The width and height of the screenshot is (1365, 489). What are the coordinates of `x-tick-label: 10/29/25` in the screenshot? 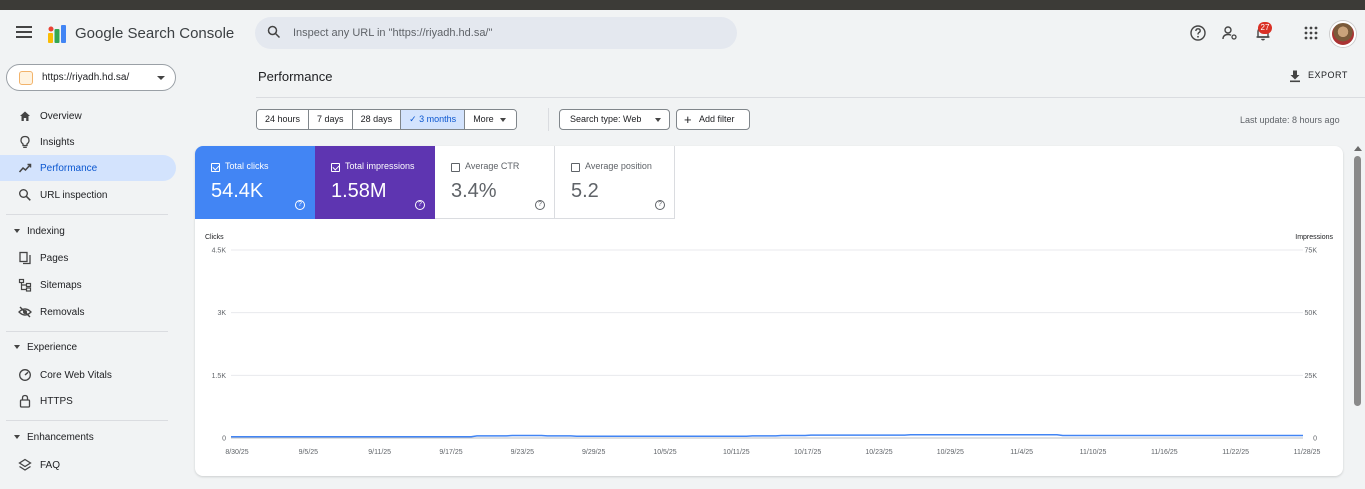 It's located at (950, 452).